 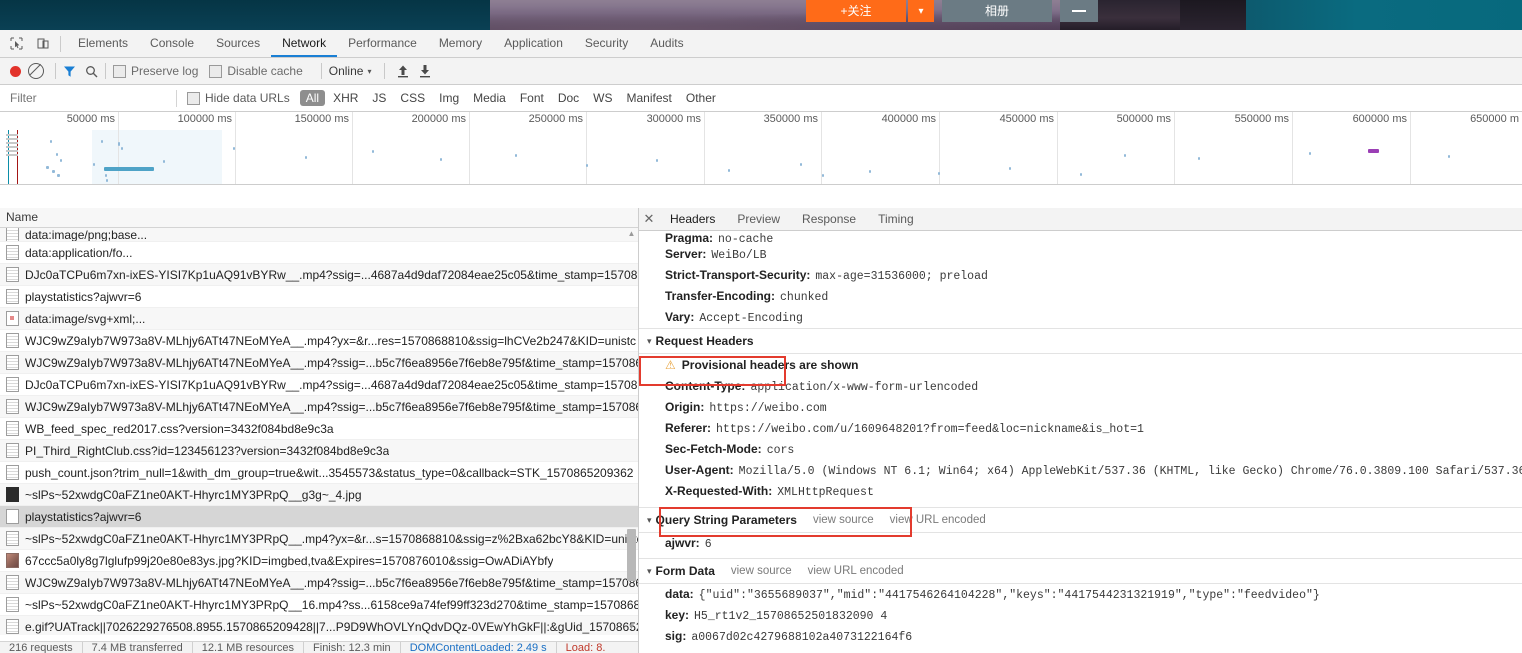 I want to click on overview-tick: 400000 ms, so click(x=908, y=119).